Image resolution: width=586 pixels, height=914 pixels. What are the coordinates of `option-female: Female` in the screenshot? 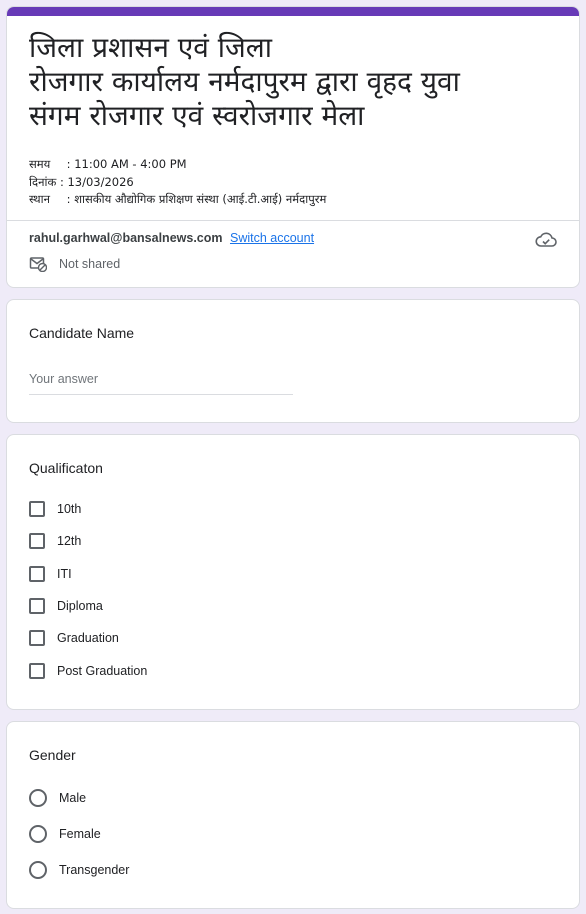 It's located at (65, 834).